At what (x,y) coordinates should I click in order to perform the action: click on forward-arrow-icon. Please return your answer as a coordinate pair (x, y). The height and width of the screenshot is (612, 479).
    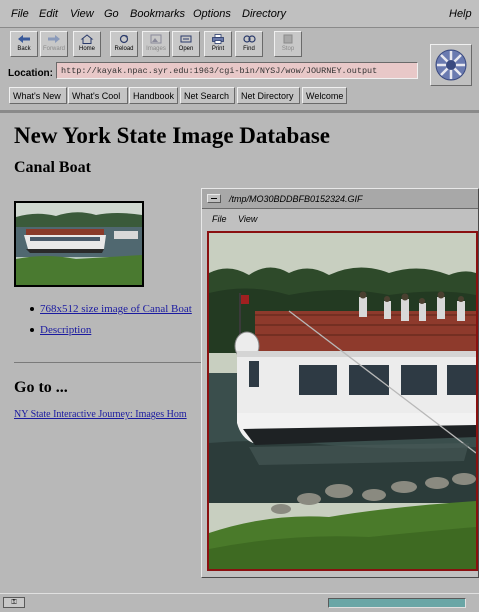
    Looking at the image, I should click on (54, 39).